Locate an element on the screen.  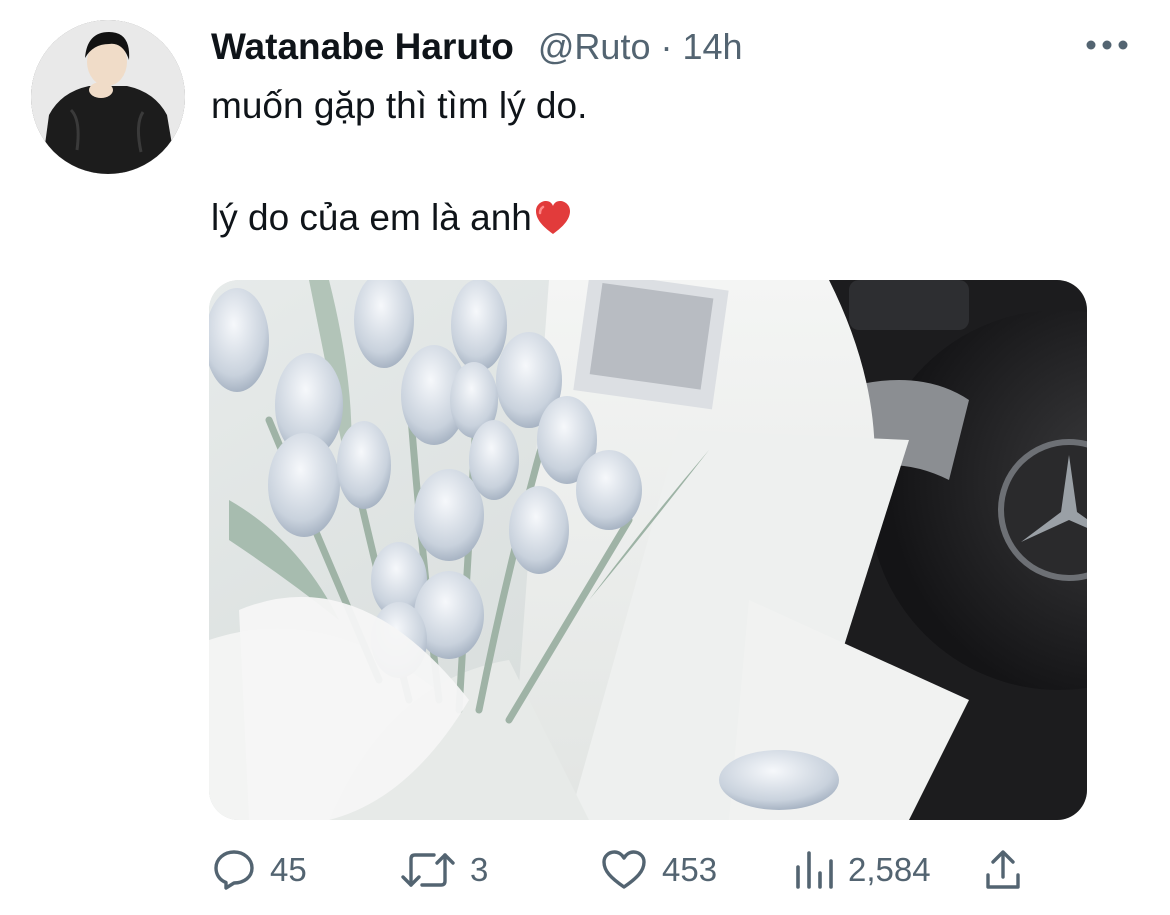
retweet-icon is located at coordinates (428, 870).